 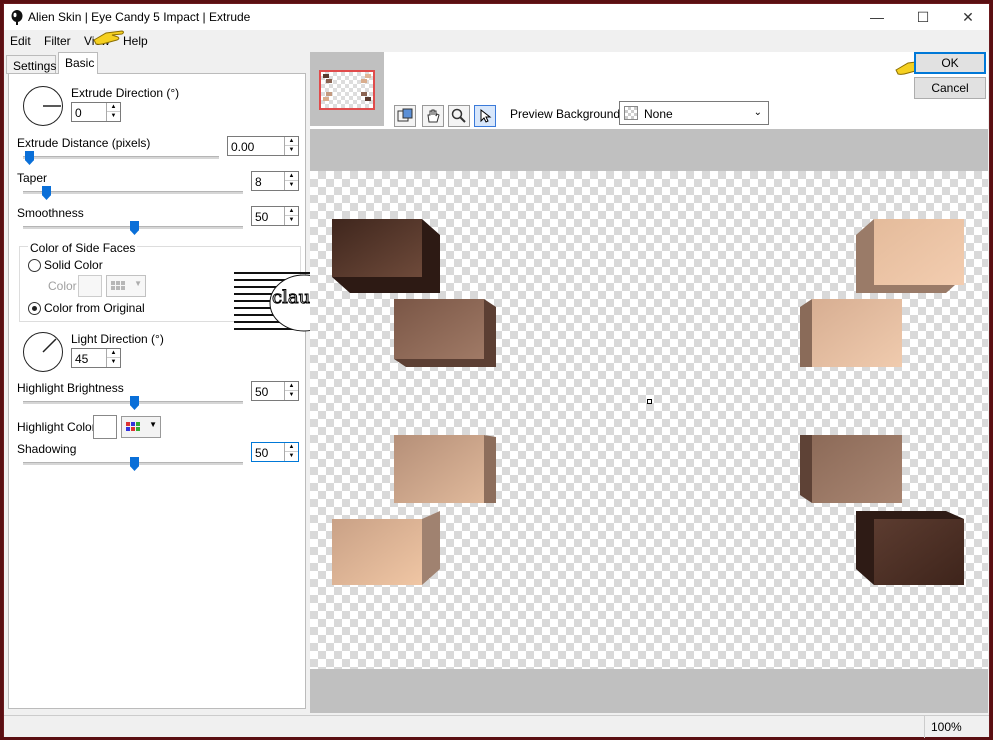 What do you see at coordinates (135, 41) in the screenshot?
I see `menu-help: Help` at bounding box center [135, 41].